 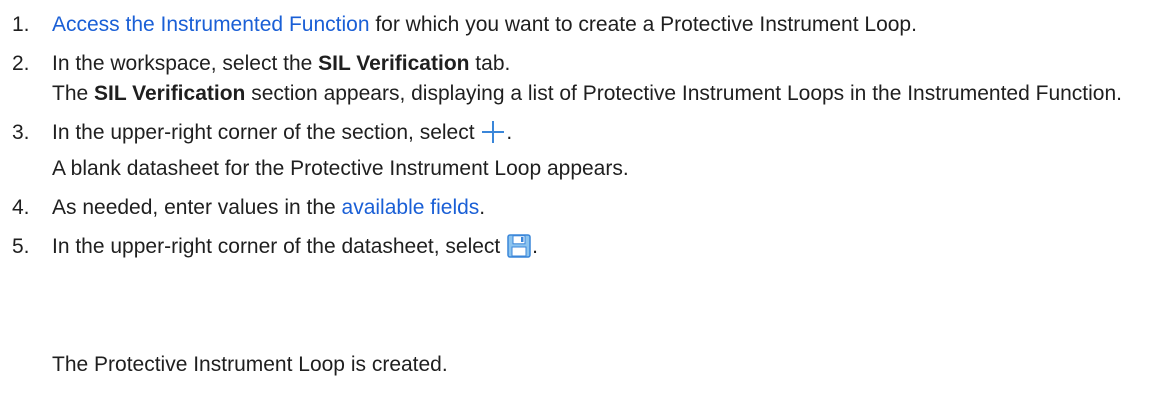 I want to click on step-text: As needed, enter values in the, so click(x=197, y=207).